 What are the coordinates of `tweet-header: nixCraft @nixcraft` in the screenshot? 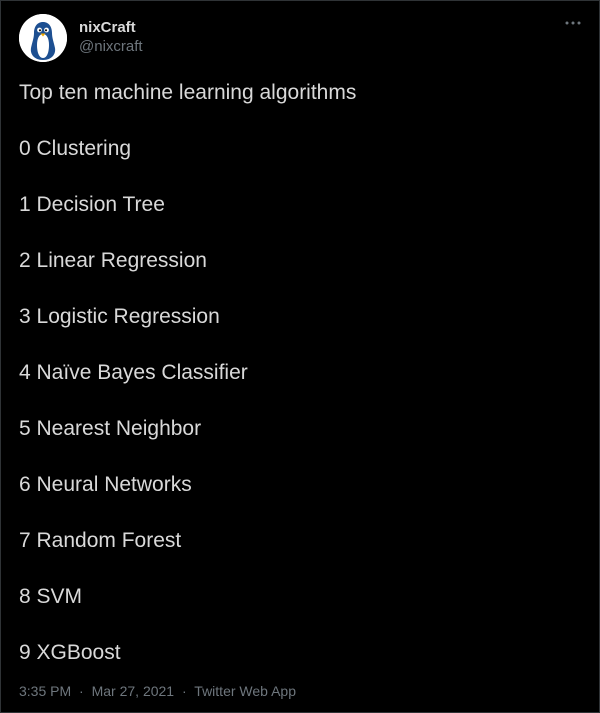 It's located at (81, 38).